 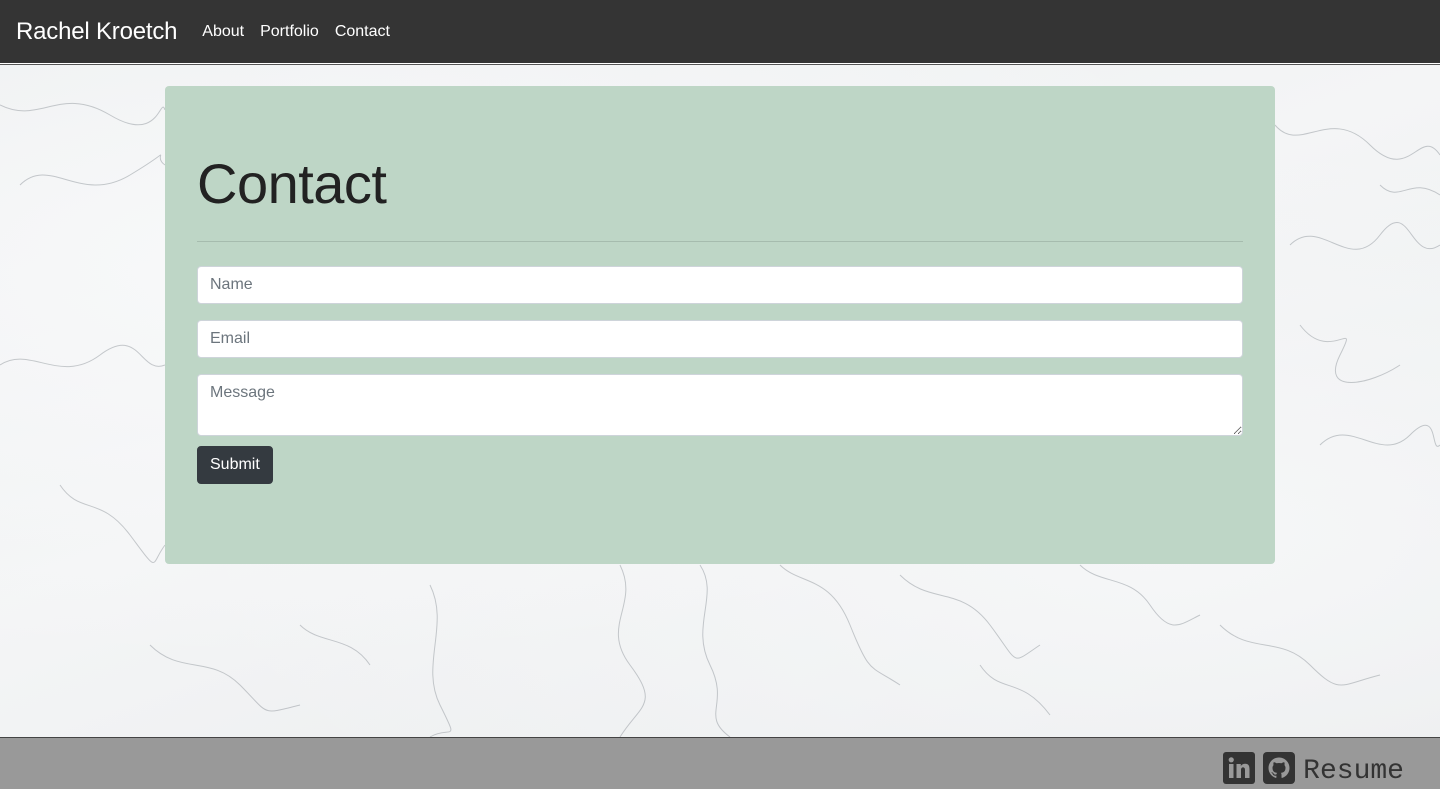 What do you see at coordinates (1239, 767) in the screenshot?
I see `linkedin-icon` at bounding box center [1239, 767].